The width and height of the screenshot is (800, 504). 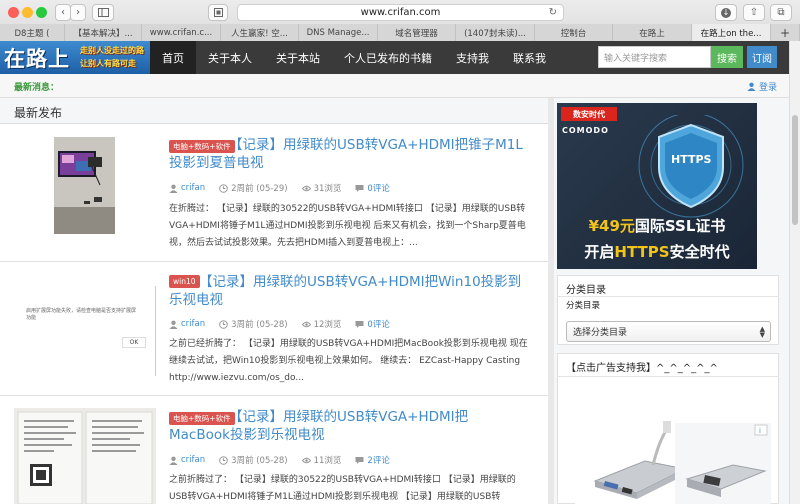 I want to click on subscribe-button: 订阅, so click(x=762, y=57).